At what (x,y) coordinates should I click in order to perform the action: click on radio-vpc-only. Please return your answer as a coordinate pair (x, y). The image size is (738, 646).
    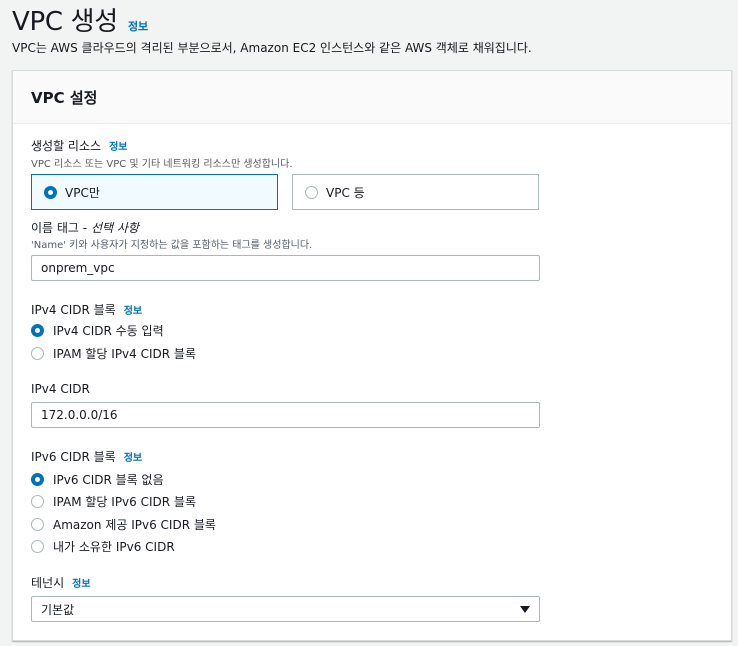
    Looking at the image, I should click on (50, 192).